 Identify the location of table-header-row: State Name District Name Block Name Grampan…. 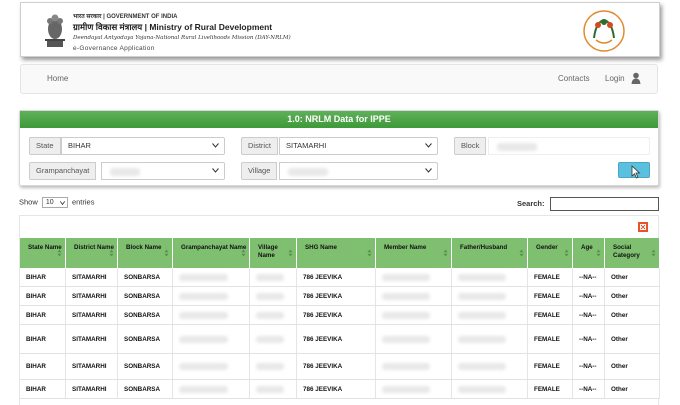
(340, 253).